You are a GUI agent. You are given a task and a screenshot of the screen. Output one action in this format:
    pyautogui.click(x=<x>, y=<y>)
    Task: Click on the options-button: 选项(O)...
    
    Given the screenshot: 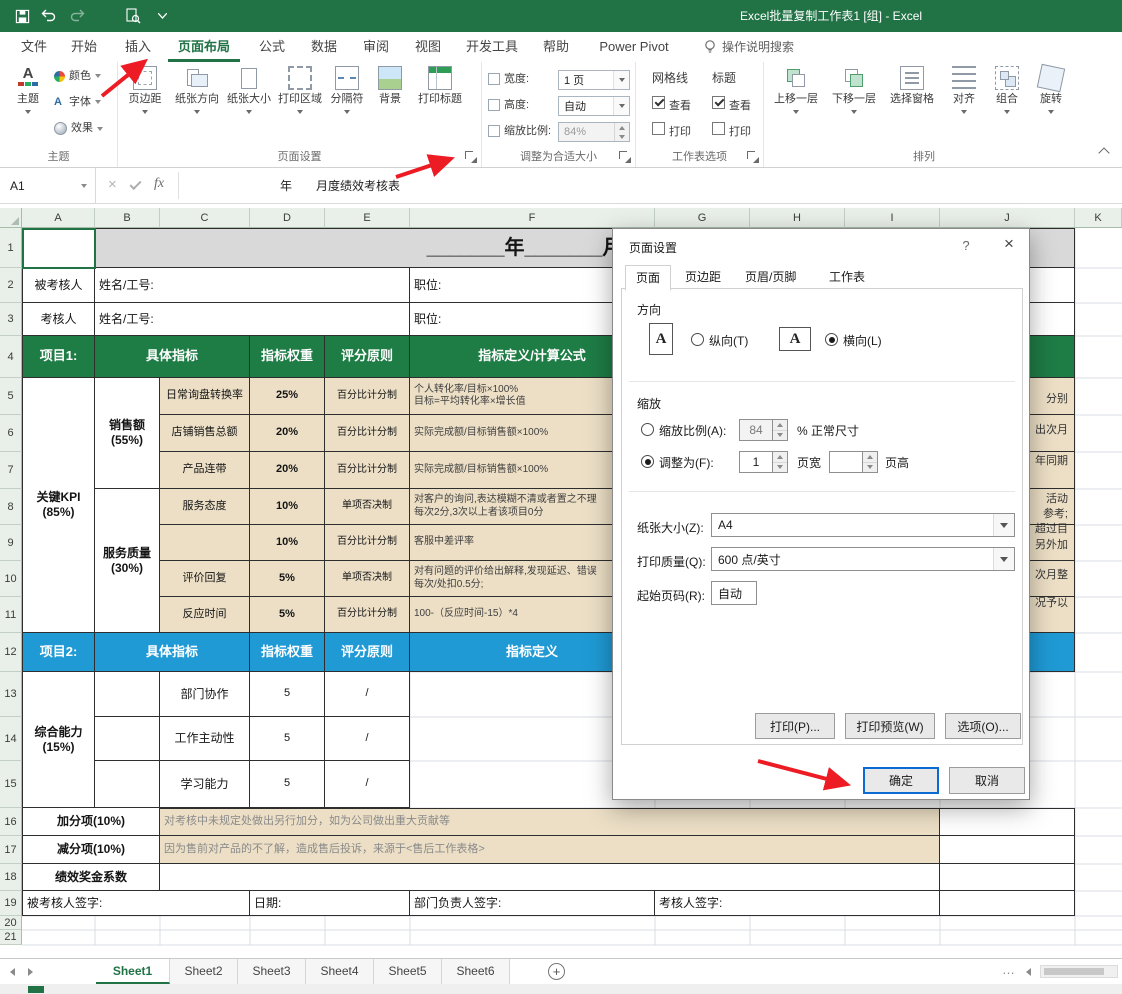 What is the action you would take?
    pyautogui.click(x=983, y=726)
    